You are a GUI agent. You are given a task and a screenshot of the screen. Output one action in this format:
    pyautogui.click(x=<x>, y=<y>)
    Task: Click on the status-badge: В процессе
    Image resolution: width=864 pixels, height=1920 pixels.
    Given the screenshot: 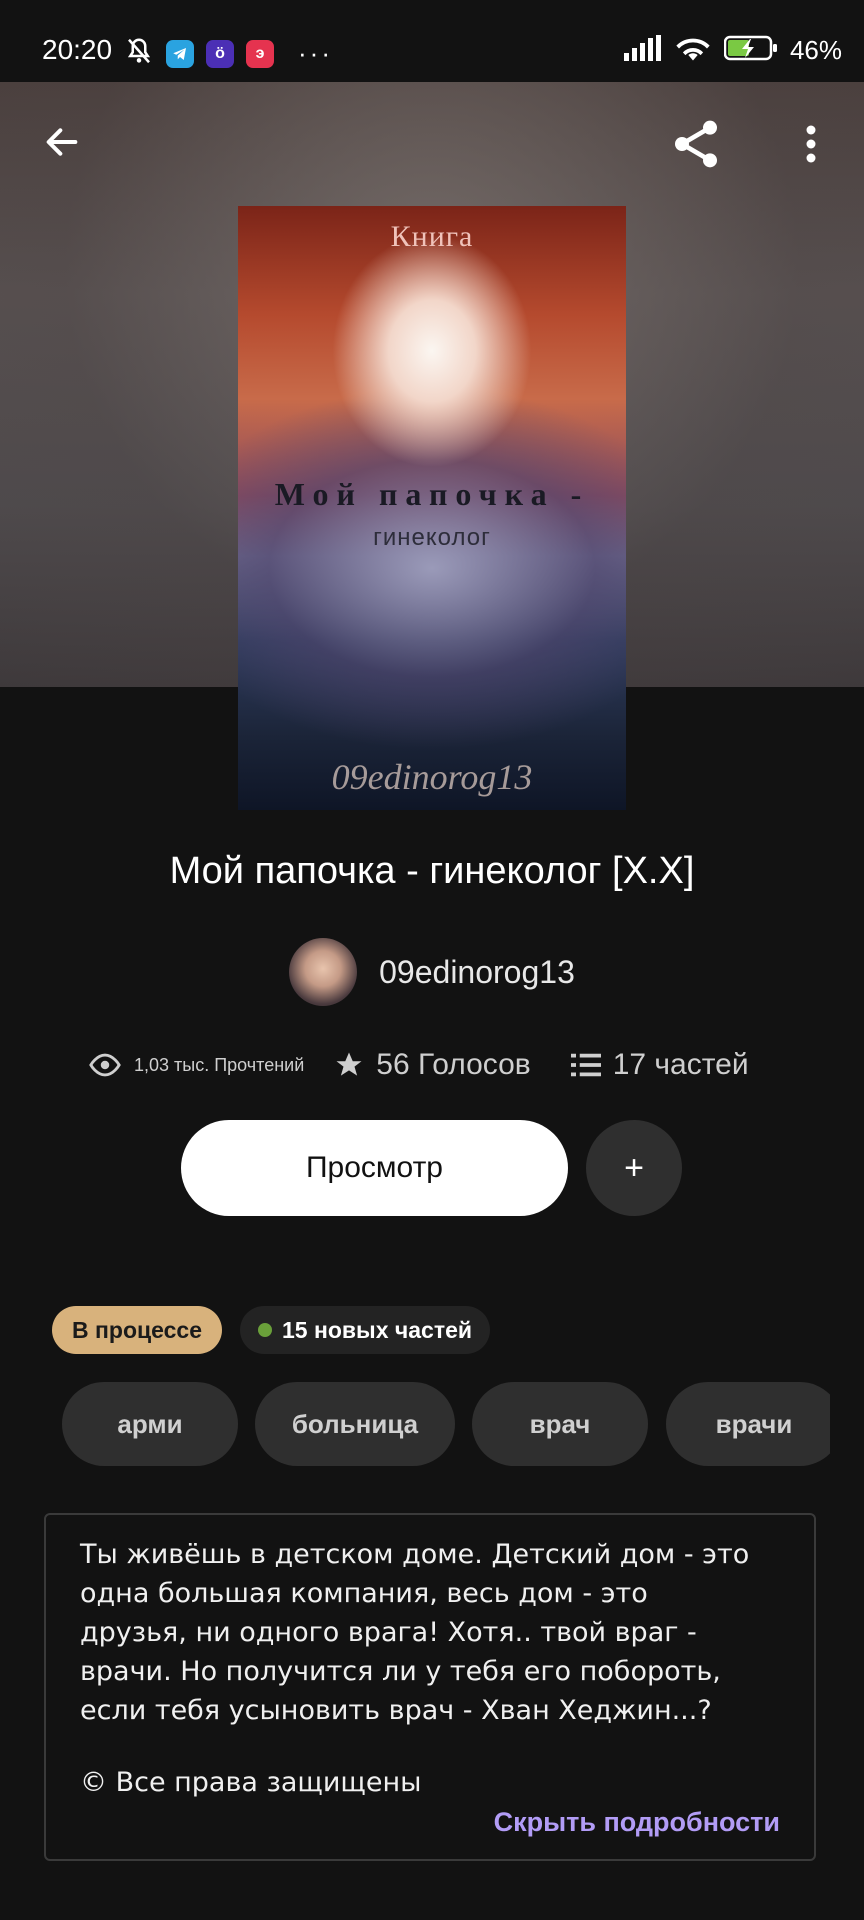 What is the action you would take?
    pyautogui.click(x=137, y=1330)
    